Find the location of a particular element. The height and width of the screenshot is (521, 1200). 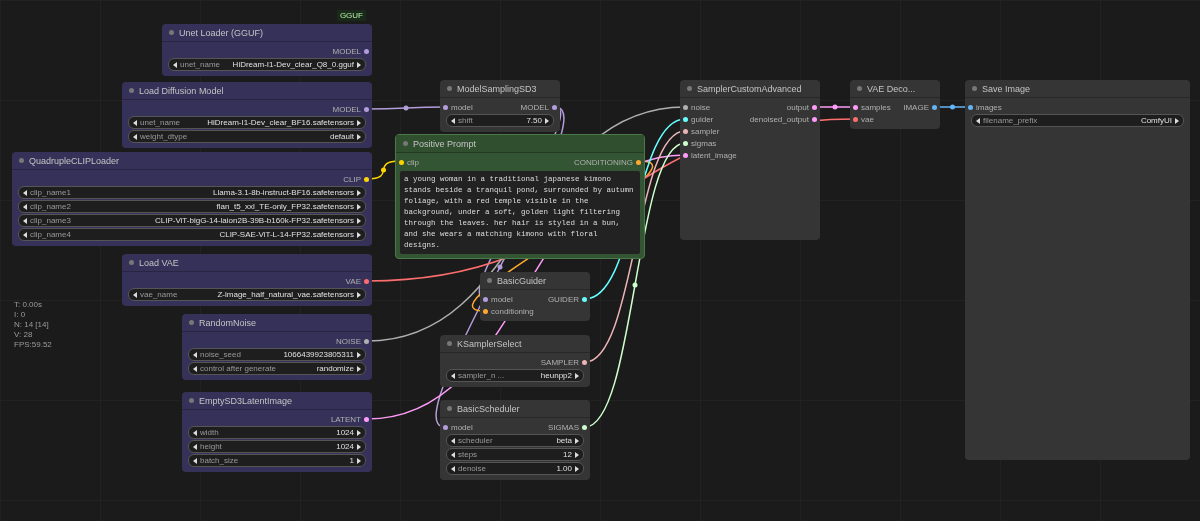

node-panel: RandomNoise NOISE noise_seed 1066439923805311 control after generate randomize is located at coordinates (277, 347).